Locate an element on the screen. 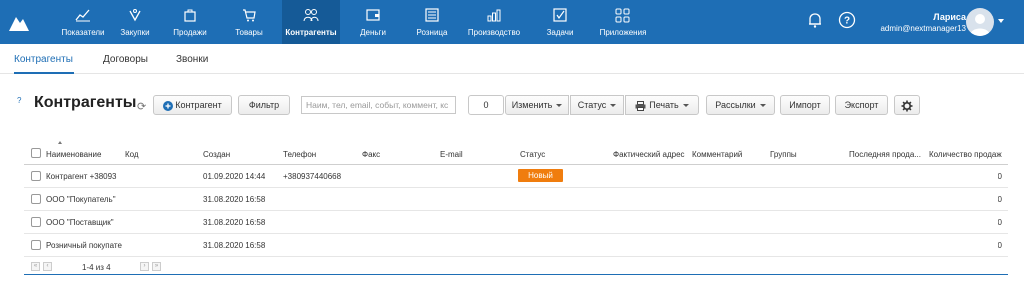 The image size is (1024, 287). mailing-label: Рассылки is located at coordinates (735, 105).